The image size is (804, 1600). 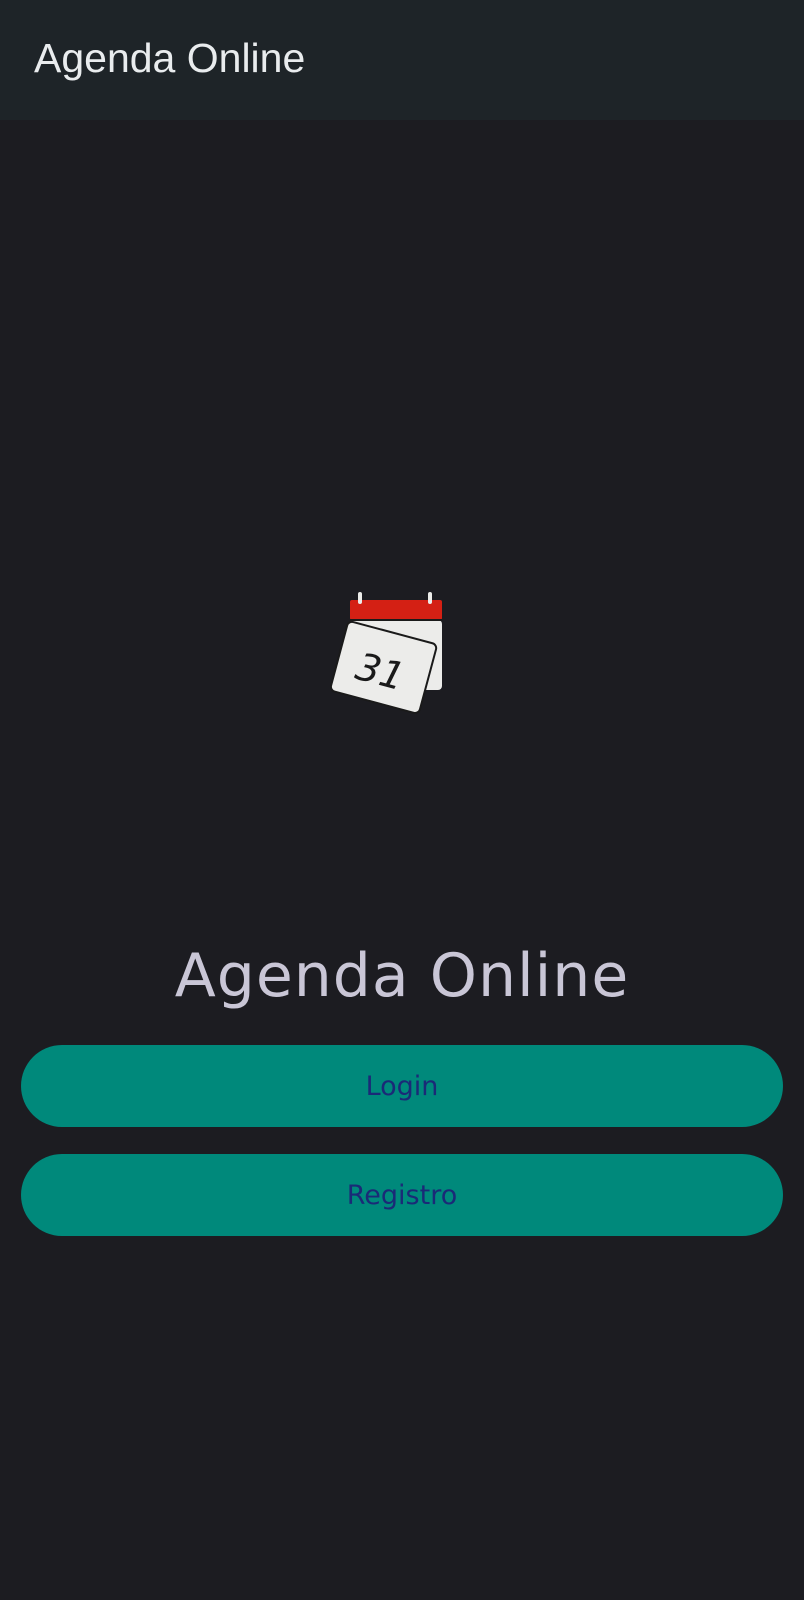 I want to click on app-bar: Agenda Online, so click(x=402, y=60).